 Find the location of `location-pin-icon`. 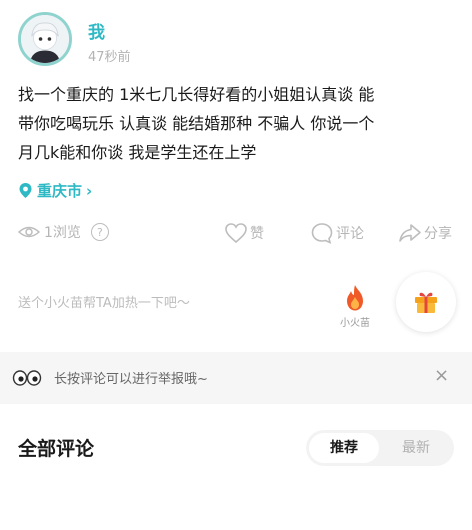

location-pin-icon is located at coordinates (25, 190).